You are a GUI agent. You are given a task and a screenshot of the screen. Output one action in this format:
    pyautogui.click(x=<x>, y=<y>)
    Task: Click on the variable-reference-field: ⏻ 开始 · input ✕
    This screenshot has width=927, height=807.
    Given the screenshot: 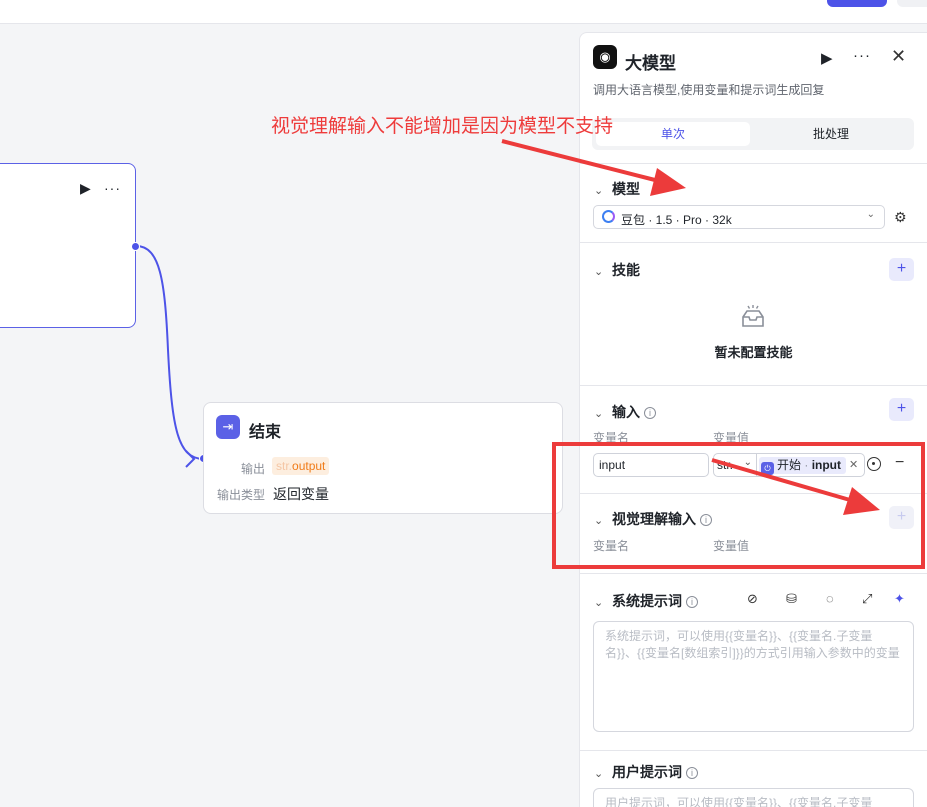 What is the action you would take?
    pyautogui.click(x=811, y=465)
    